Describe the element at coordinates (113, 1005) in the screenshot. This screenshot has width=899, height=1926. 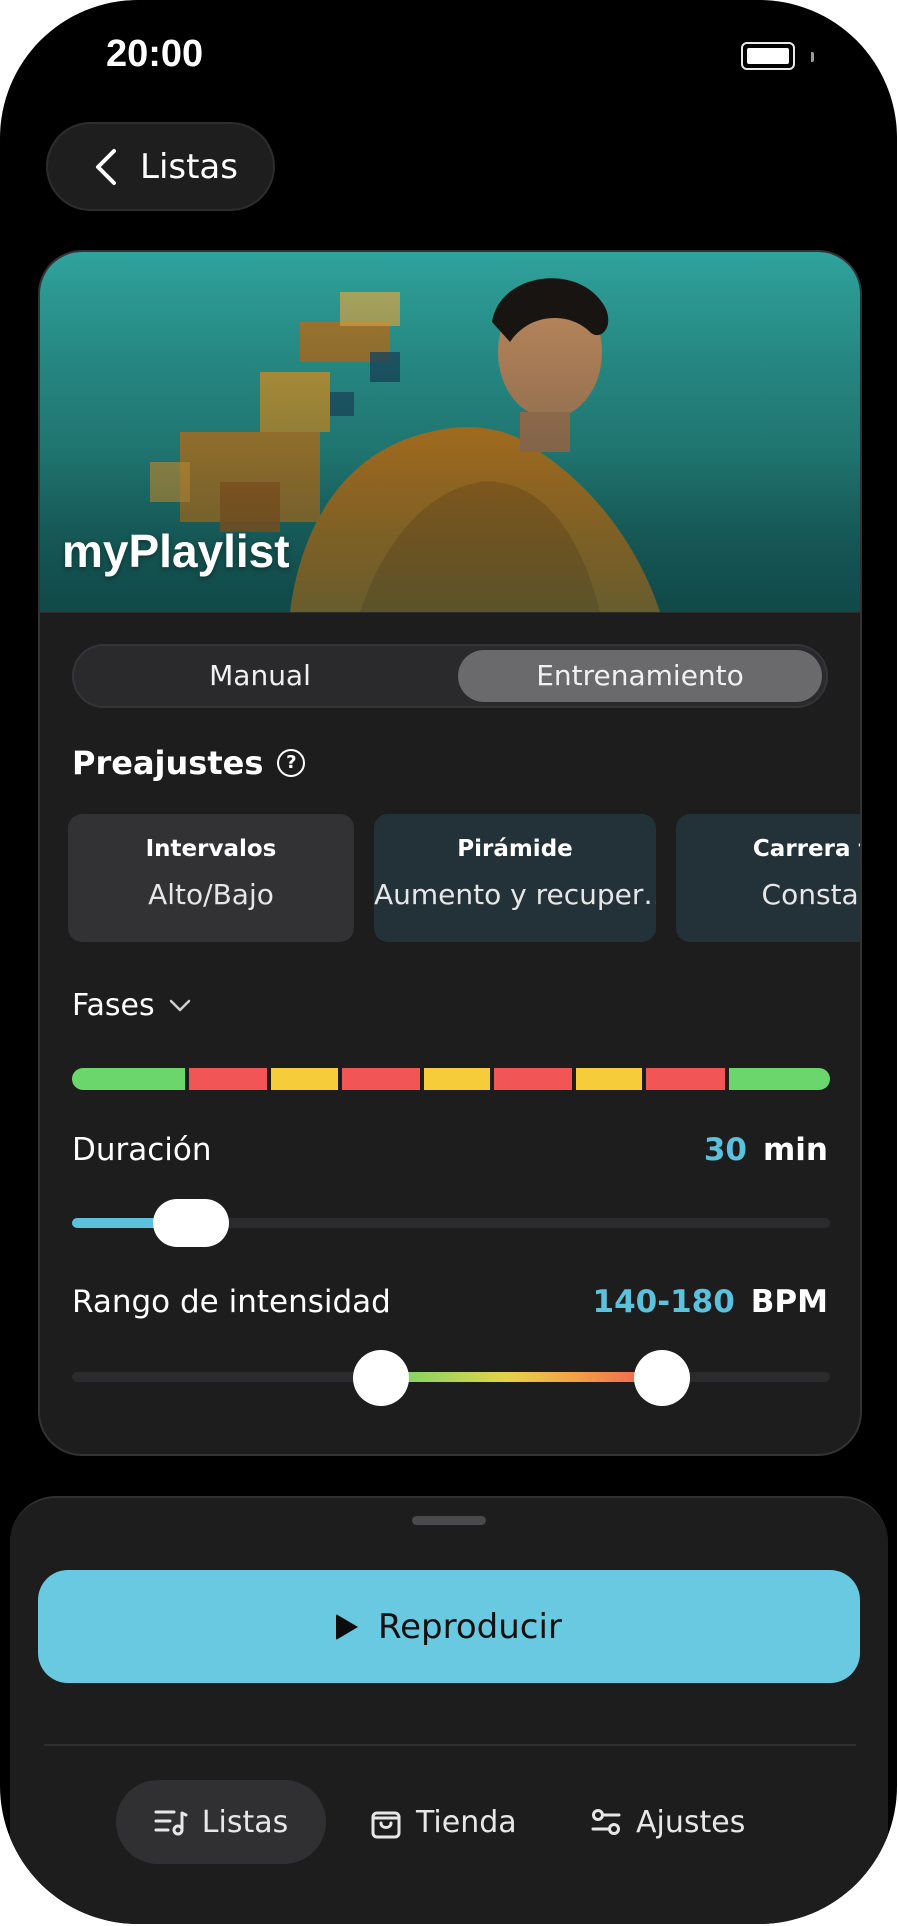
I see `phases-label: Fases` at that location.